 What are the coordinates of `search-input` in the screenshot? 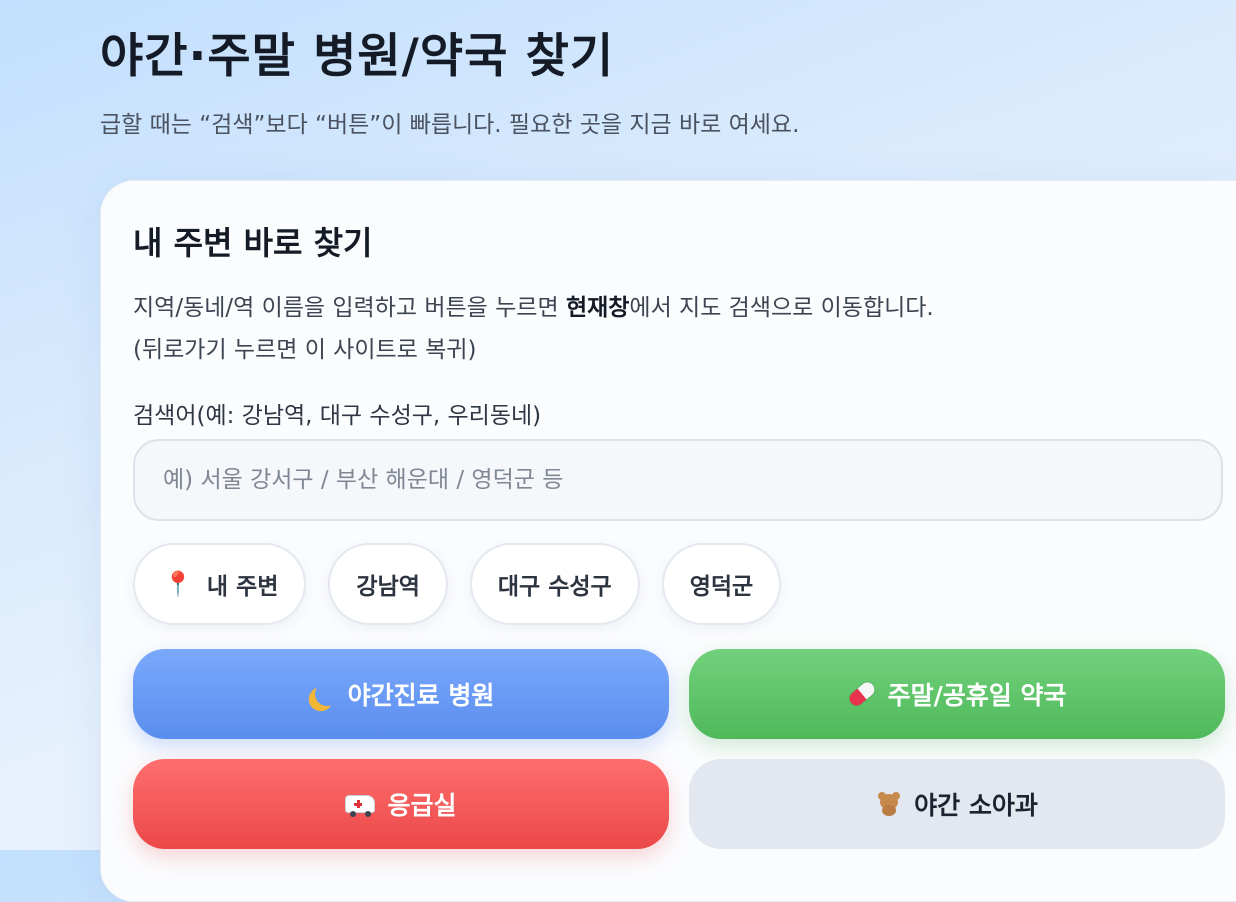 It's located at (678, 480).